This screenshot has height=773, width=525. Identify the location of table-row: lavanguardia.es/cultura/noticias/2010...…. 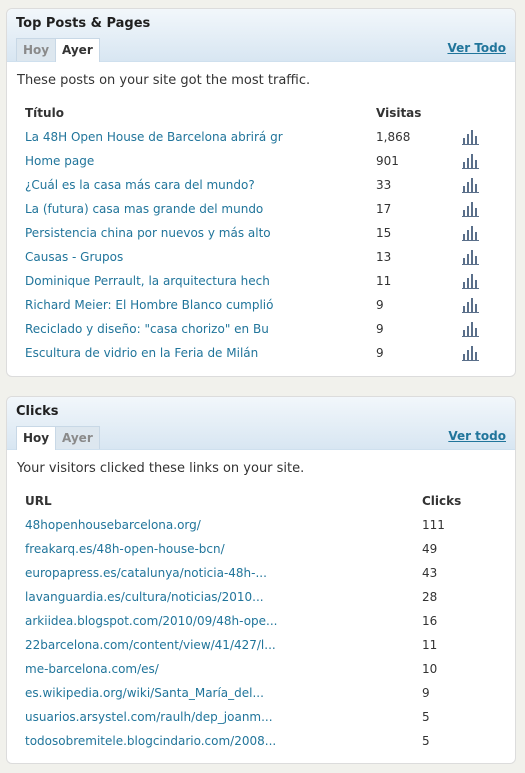
(263, 597).